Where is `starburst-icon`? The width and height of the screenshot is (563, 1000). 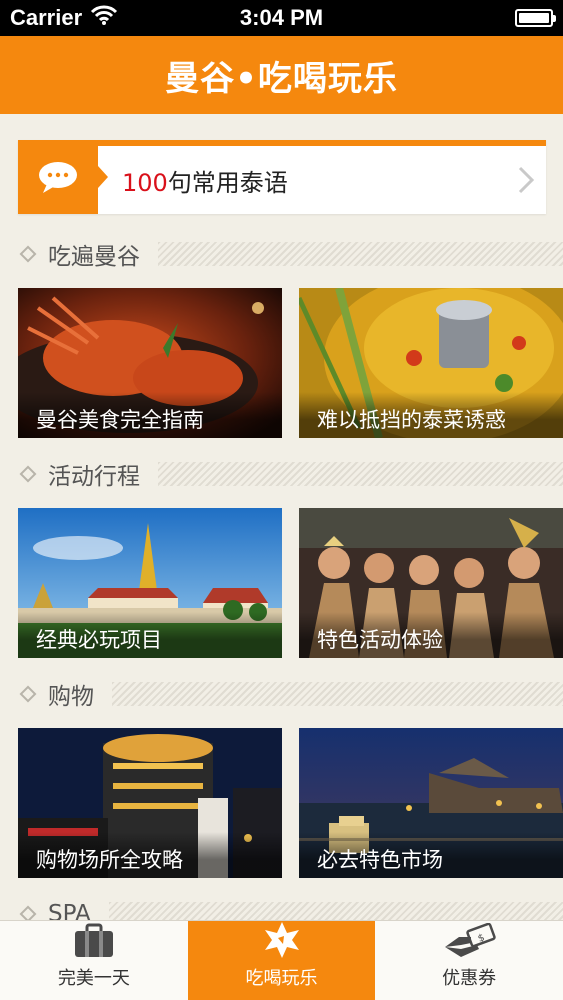 starburst-icon is located at coordinates (282, 940).